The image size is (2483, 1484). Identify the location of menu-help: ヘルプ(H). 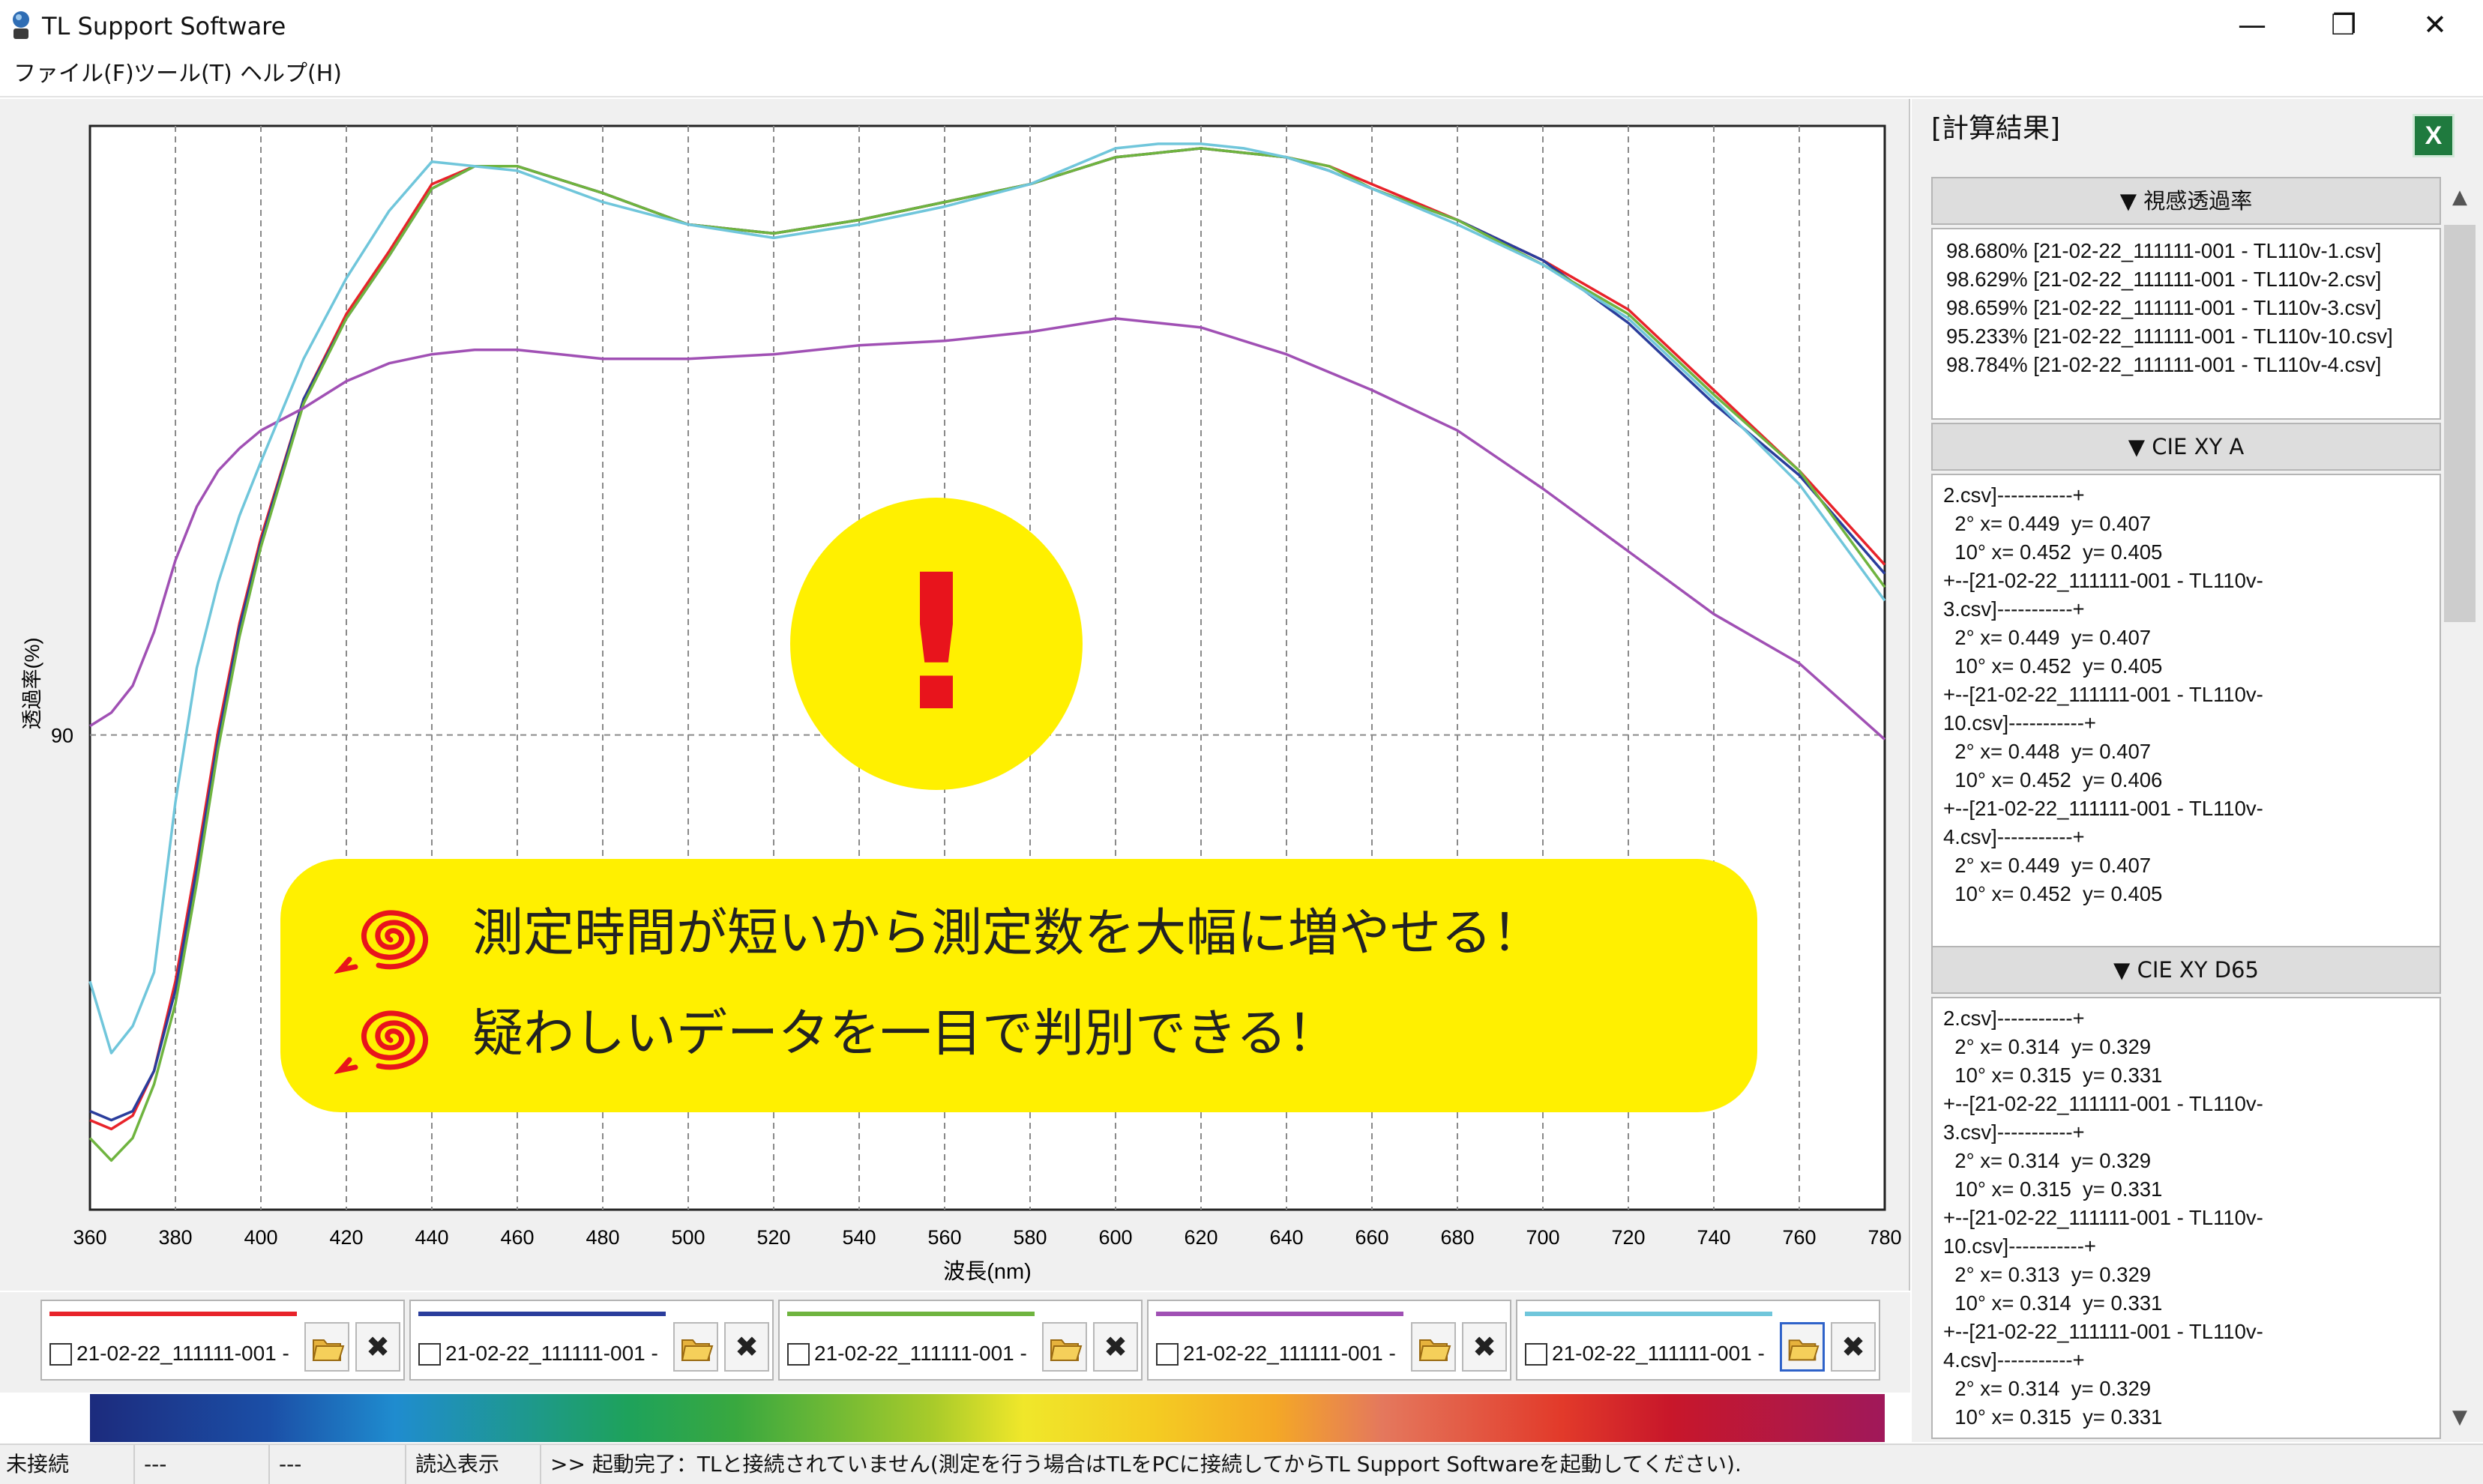
(291, 74).